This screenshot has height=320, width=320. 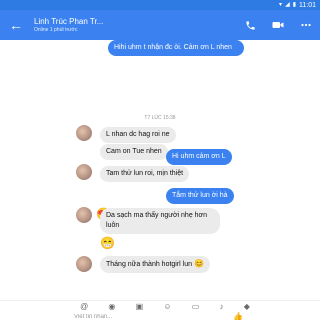 I want to click on message-outgoing: Hi uhm cảm ơn L, so click(x=199, y=157).